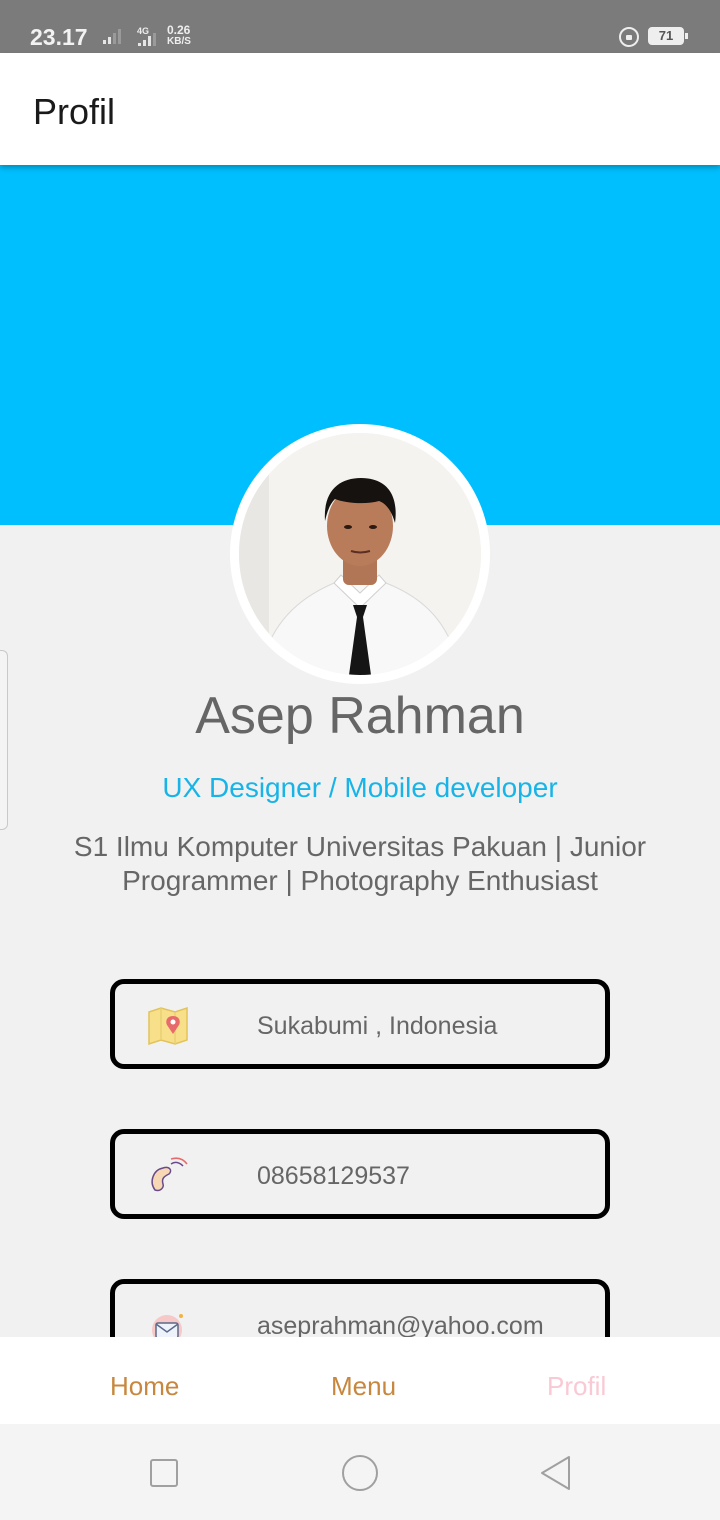 The image size is (720, 1520). Describe the element at coordinates (168, 1176) in the screenshot. I see `phone-icon` at that location.